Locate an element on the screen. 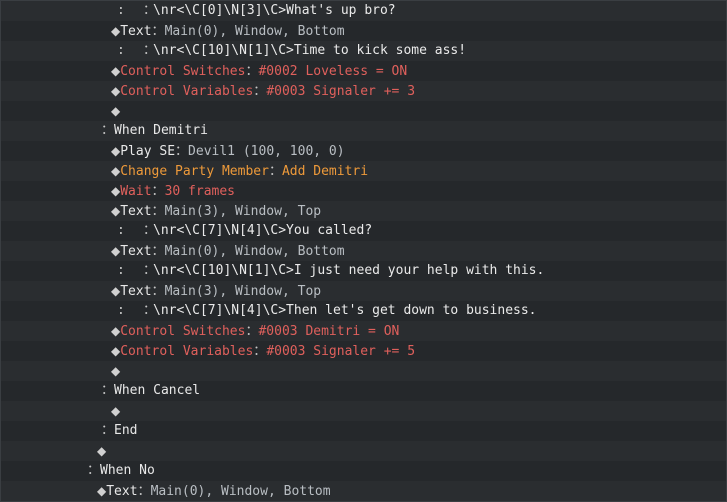 The image size is (727, 502). command-row: ◆Change Party Member：Add Demitri is located at coordinates (363, 171).